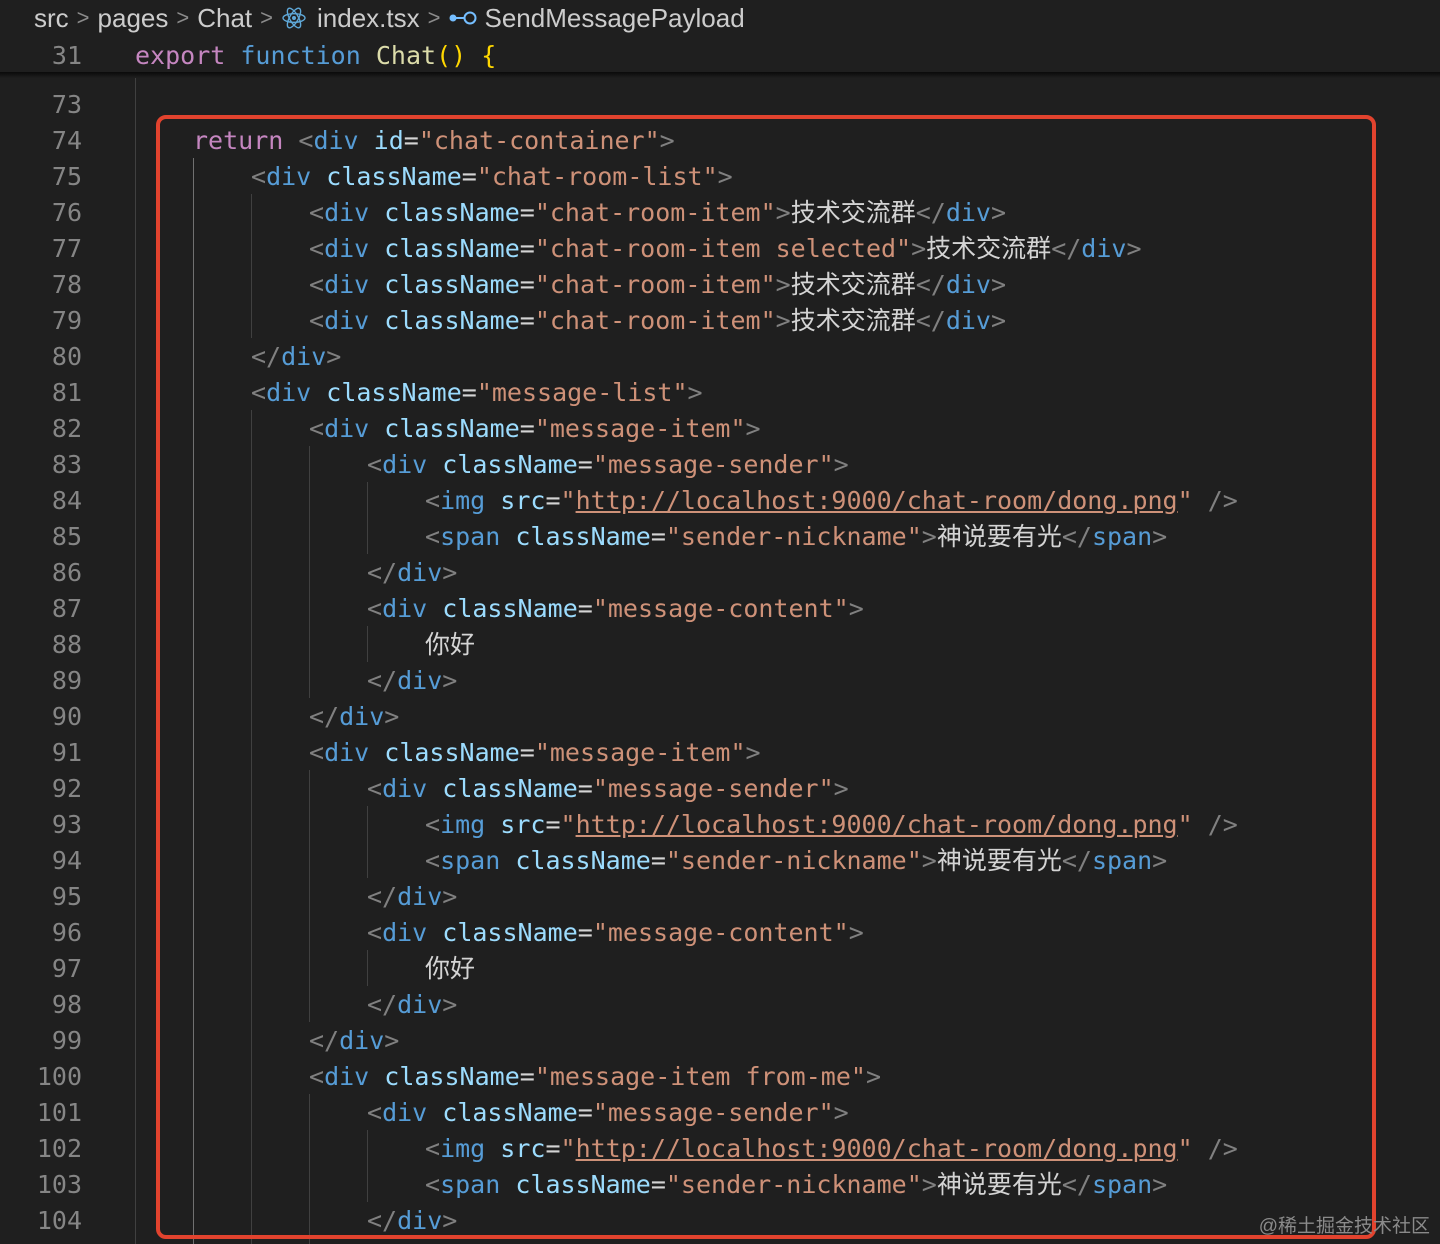 Image resolution: width=1440 pixels, height=1244 pixels. What do you see at coordinates (66, 968) in the screenshot?
I see `line-number: 97` at bounding box center [66, 968].